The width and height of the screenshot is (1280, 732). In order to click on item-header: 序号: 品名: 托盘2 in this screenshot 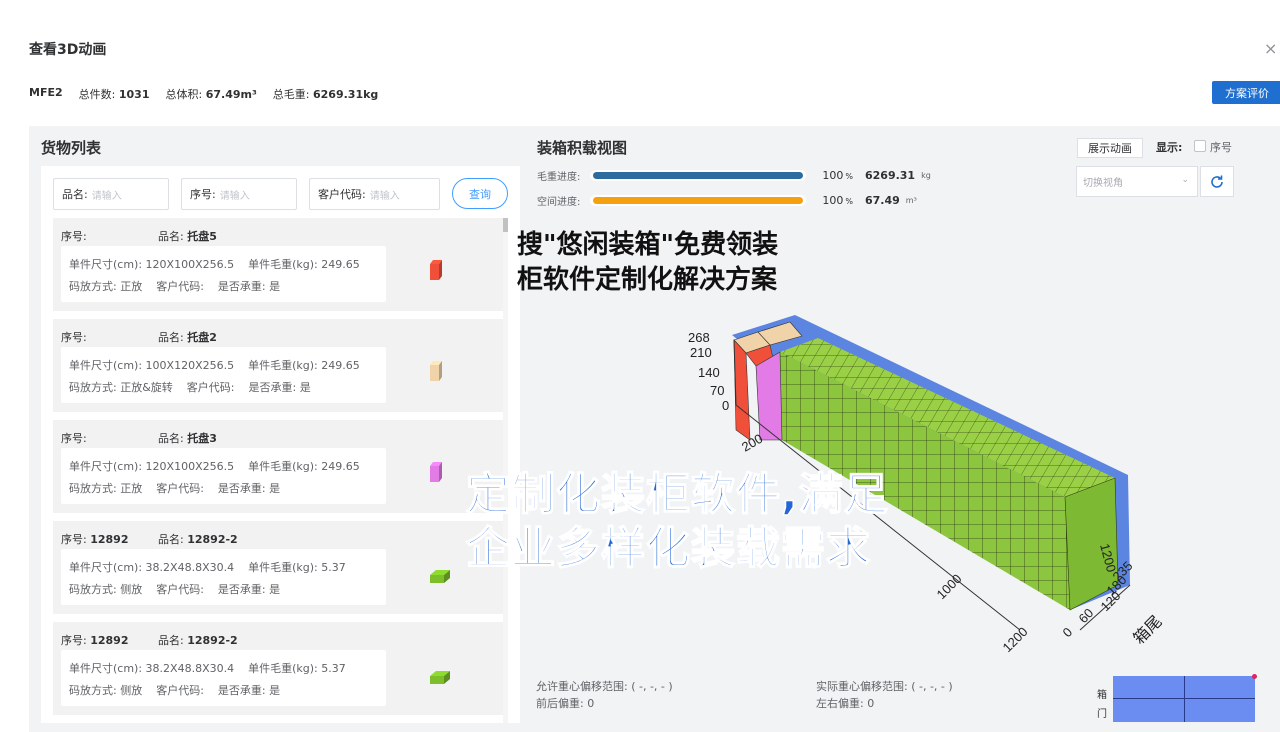, I will do `click(139, 337)`.